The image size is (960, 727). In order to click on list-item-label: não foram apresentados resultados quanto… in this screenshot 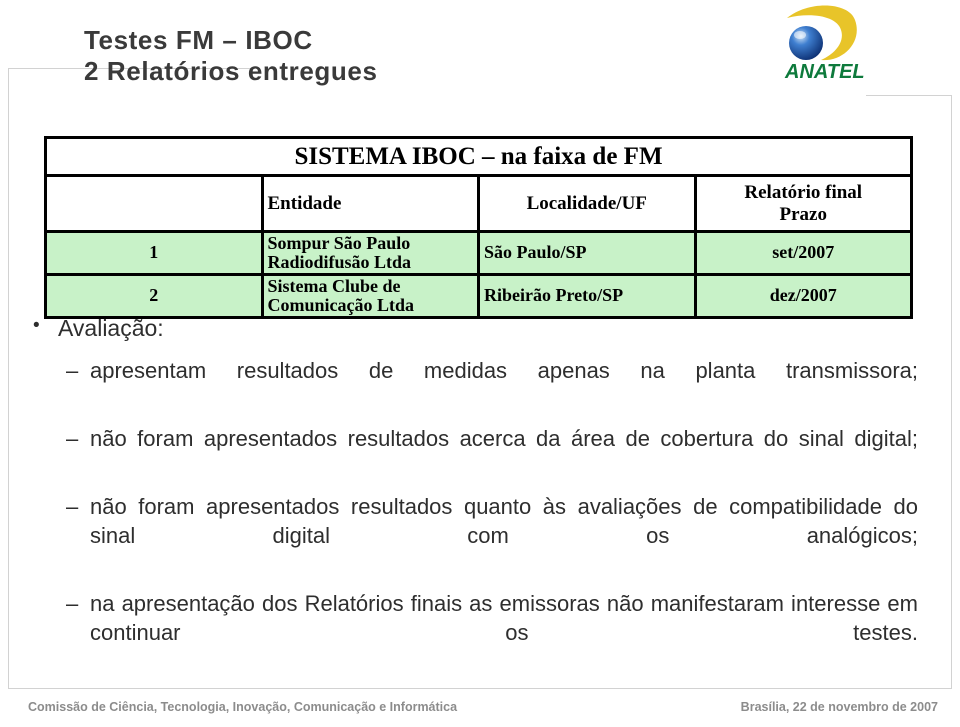, I will do `click(504, 521)`.